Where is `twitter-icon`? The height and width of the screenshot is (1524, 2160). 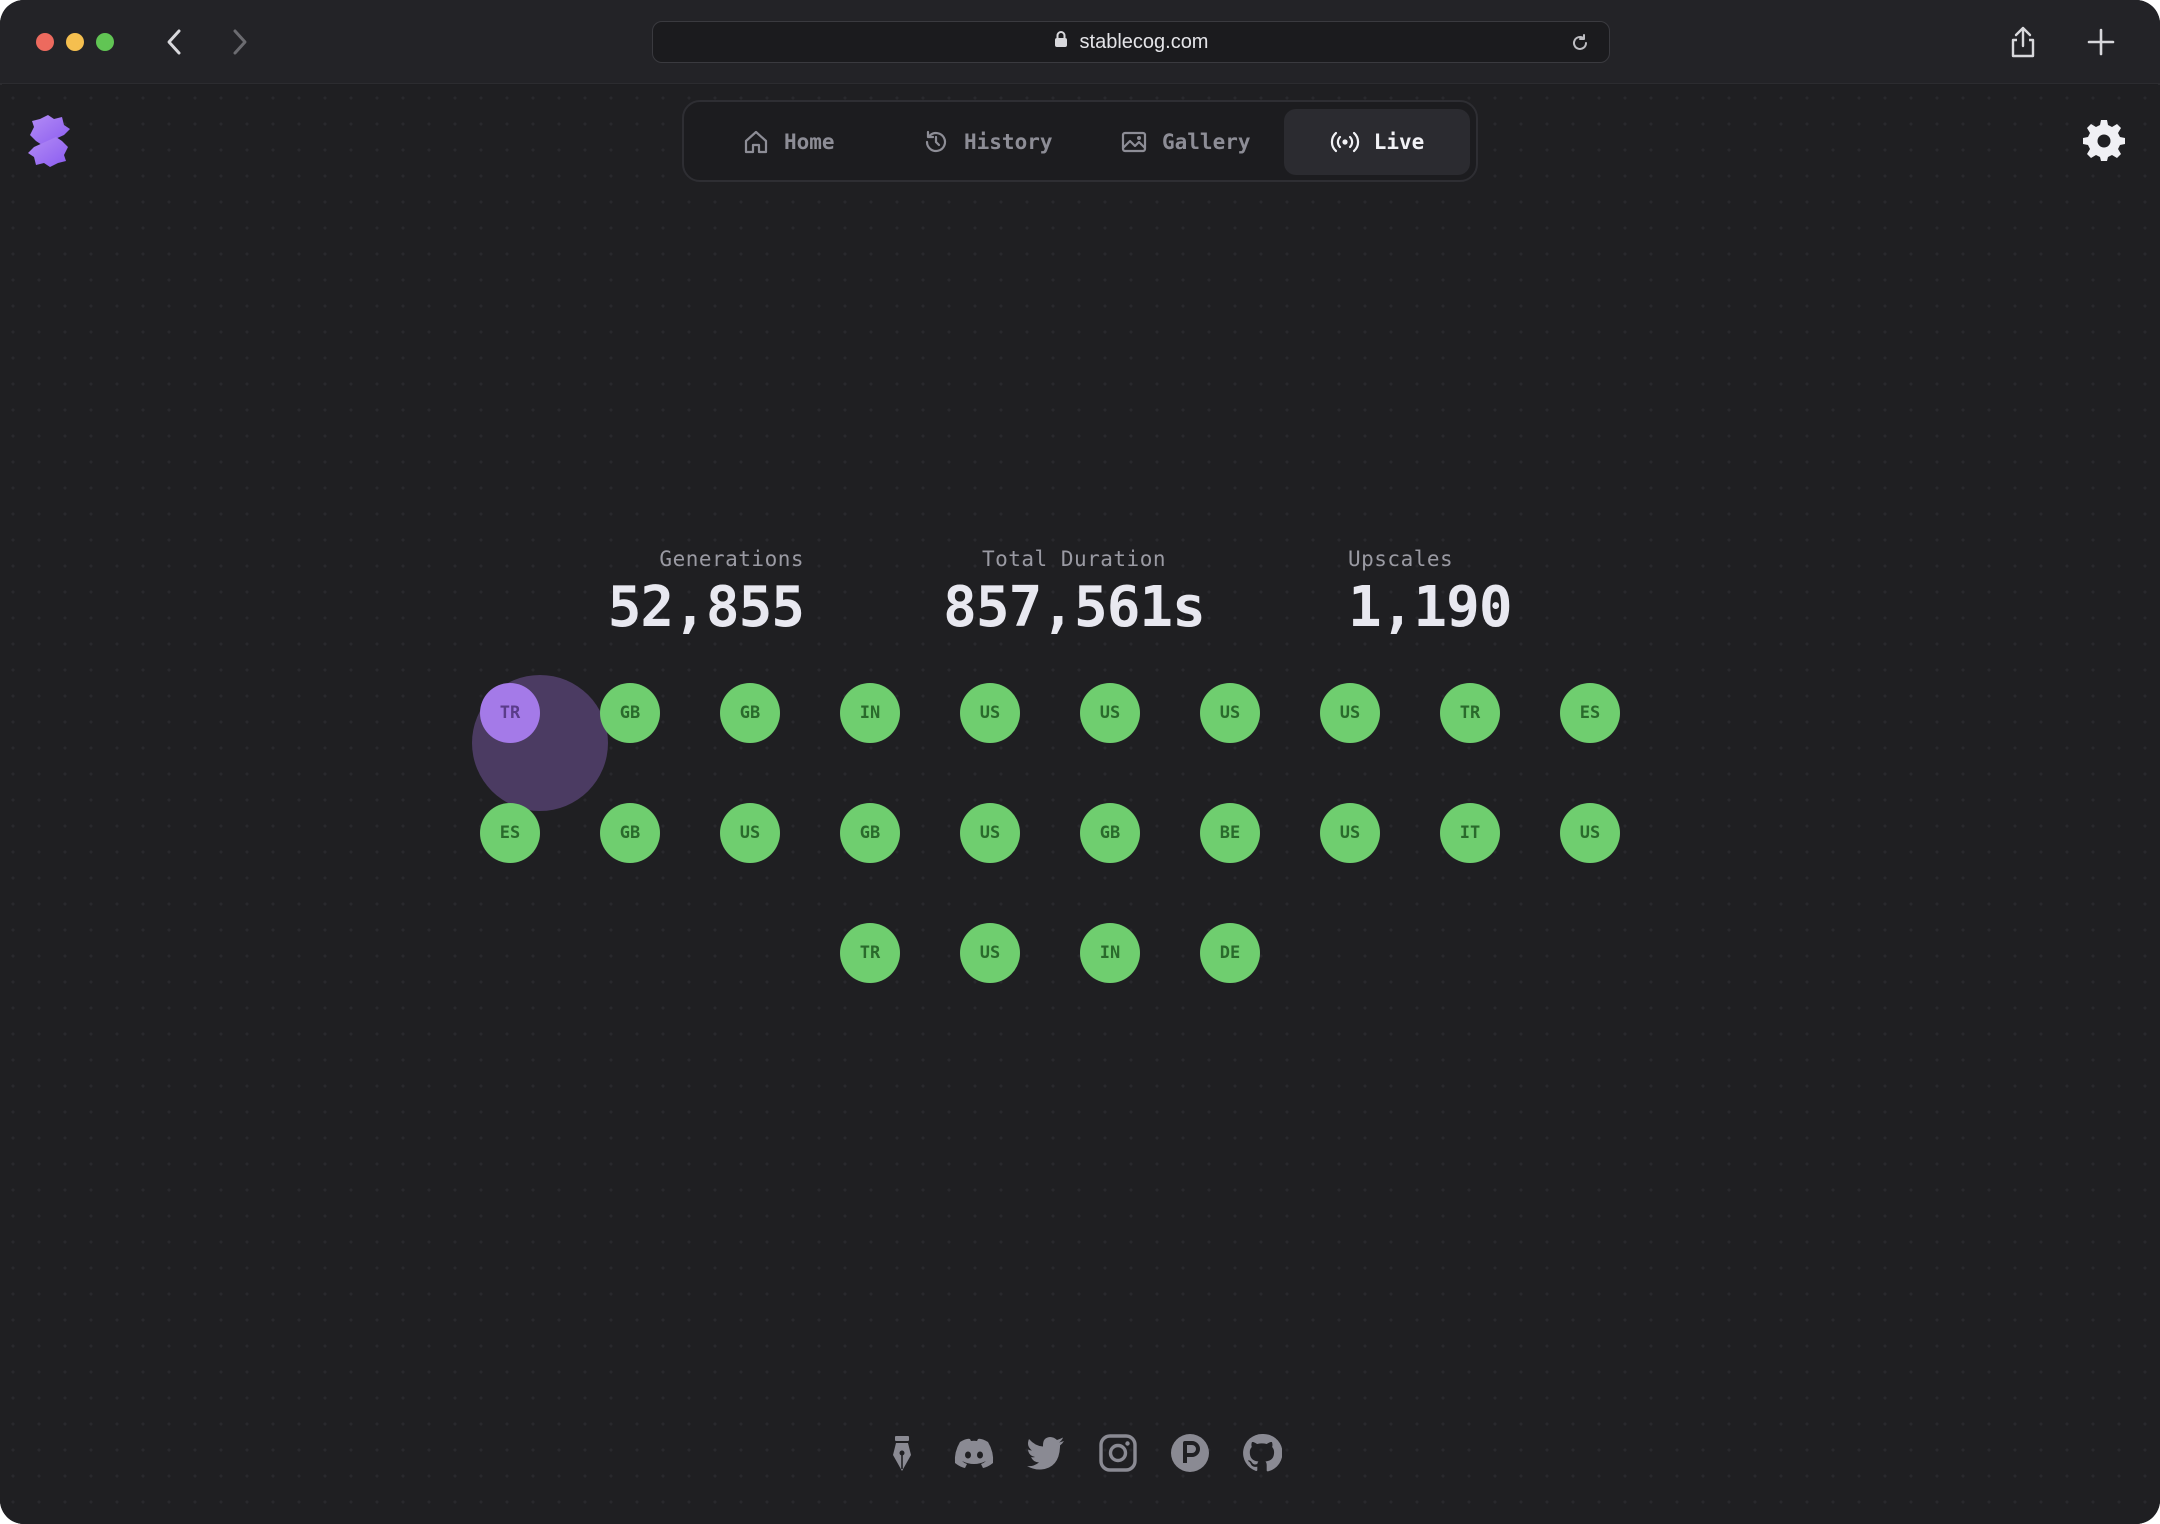
twitter-icon is located at coordinates (1046, 1453).